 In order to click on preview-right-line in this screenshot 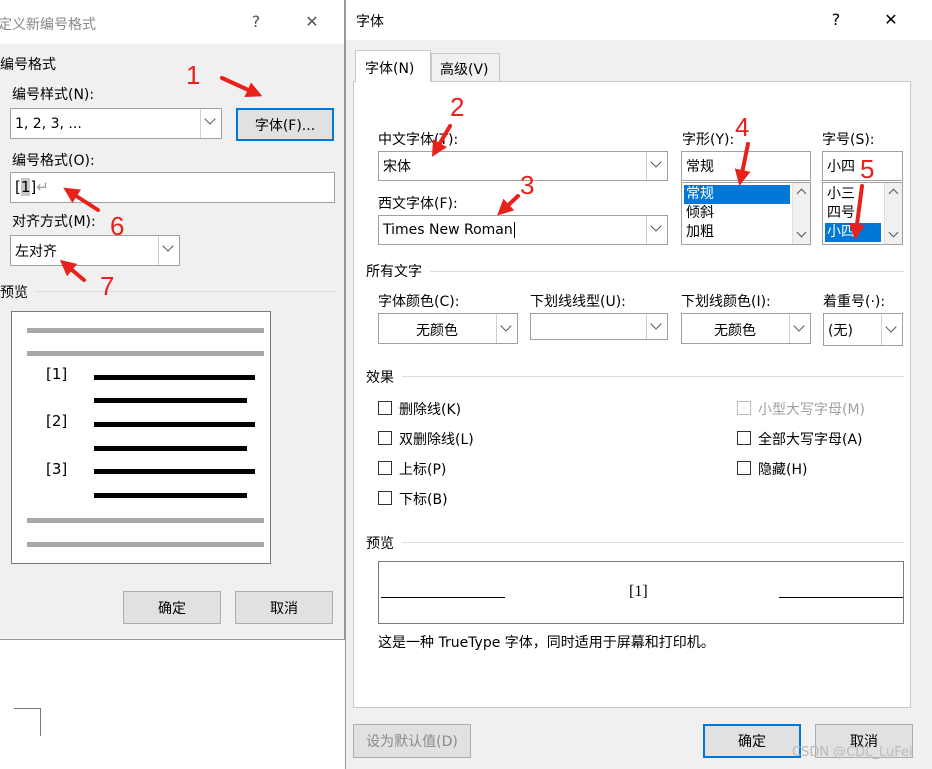, I will do `click(841, 597)`.